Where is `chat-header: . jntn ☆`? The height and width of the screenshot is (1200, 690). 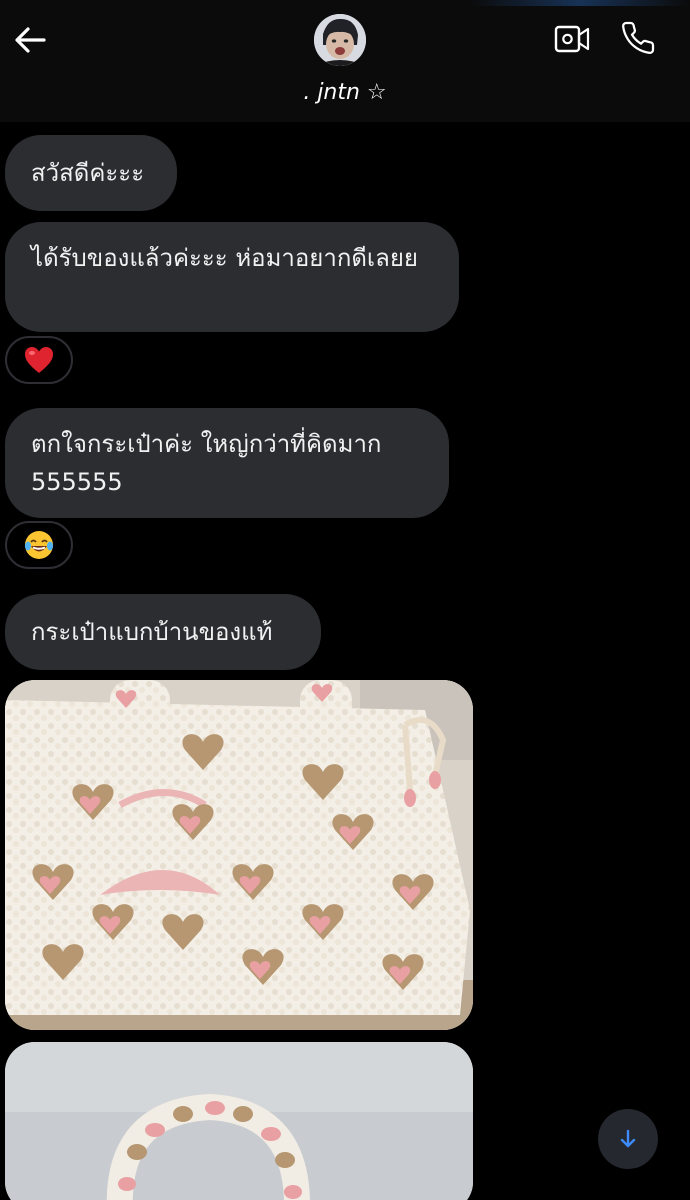 chat-header: . jntn ☆ is located at coordinates (345, 61).